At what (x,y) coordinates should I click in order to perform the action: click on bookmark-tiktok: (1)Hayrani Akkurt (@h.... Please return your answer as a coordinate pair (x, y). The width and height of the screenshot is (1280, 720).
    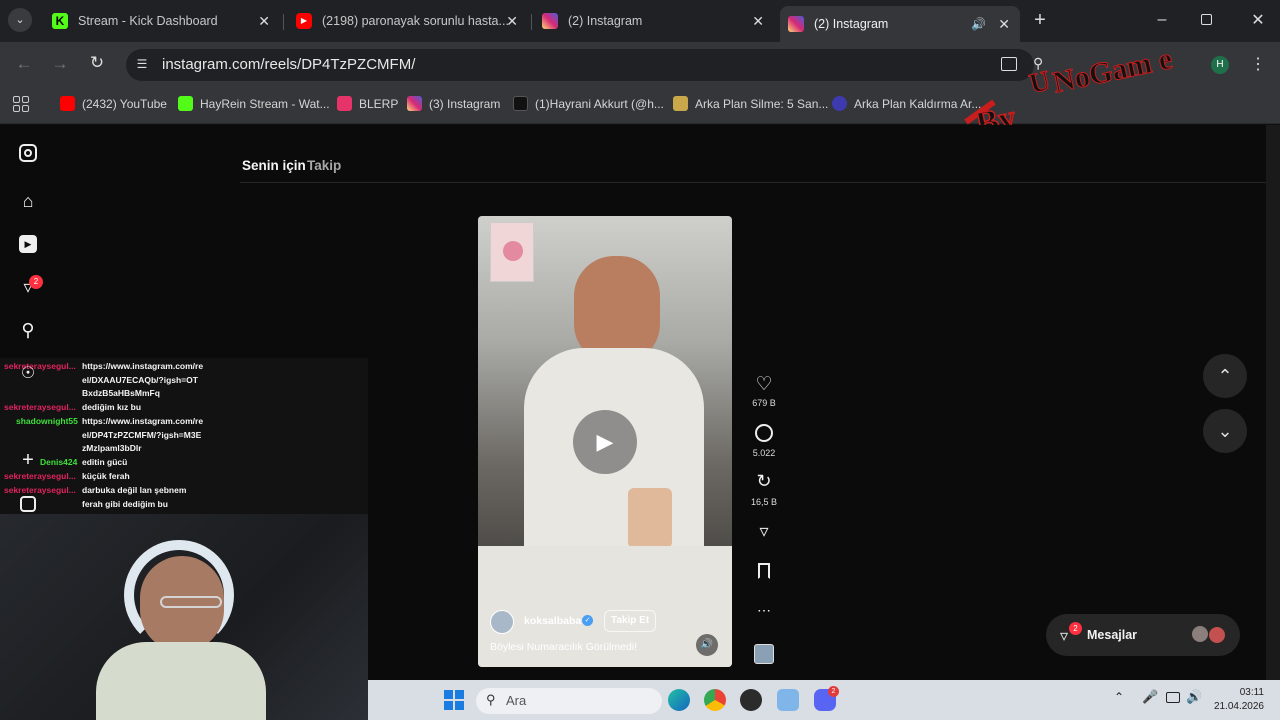
    Looking at the image, I should click on (588, 103).